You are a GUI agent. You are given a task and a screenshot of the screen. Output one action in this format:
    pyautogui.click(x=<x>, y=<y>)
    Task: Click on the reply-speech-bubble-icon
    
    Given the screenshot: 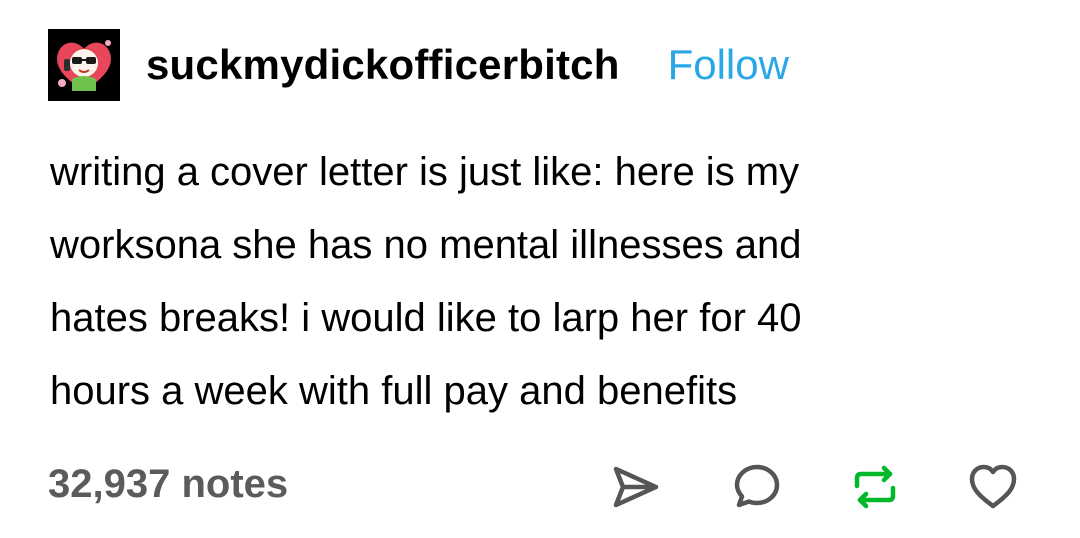 What is the action you would take?
    pyautogui.click(x=757, y=486)
    